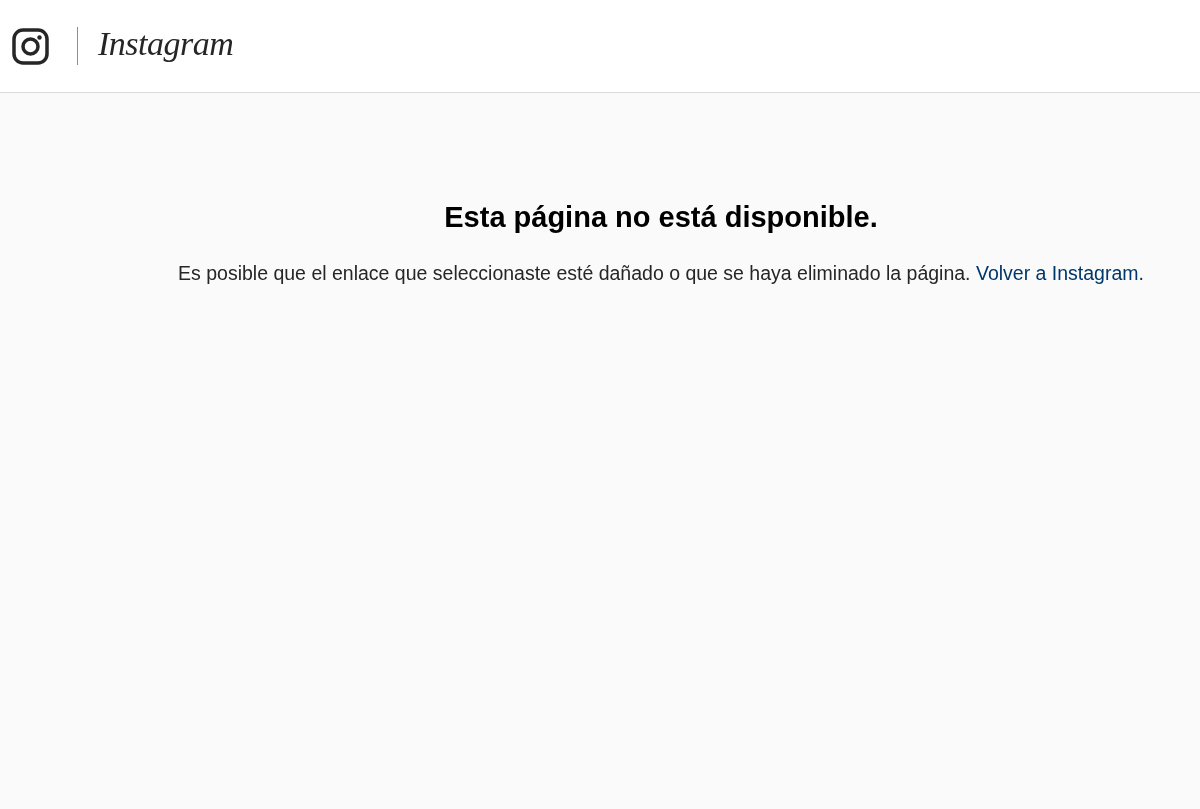  I want to click on error-message: Es posible que el enlace que seleccionaste esté dañado o que se haya eliminado la página. Volver a Instagram., so click(661, 273).